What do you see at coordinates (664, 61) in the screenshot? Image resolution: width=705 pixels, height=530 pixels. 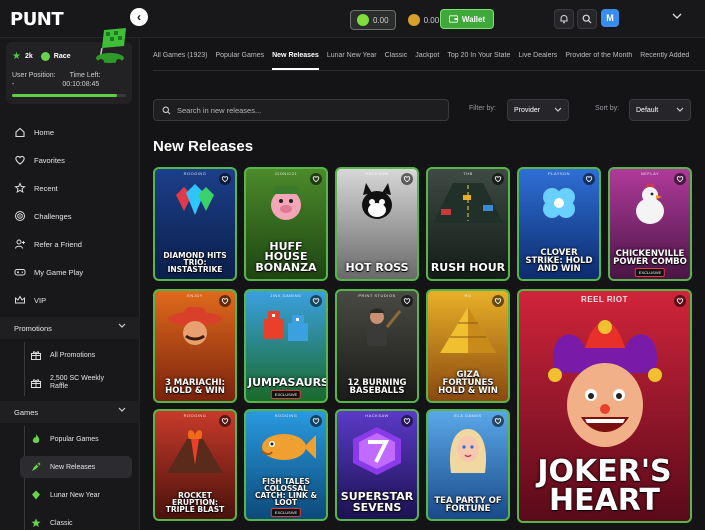 I see `tab-recently-added: Recently Added` at bounding box center [664, 61].